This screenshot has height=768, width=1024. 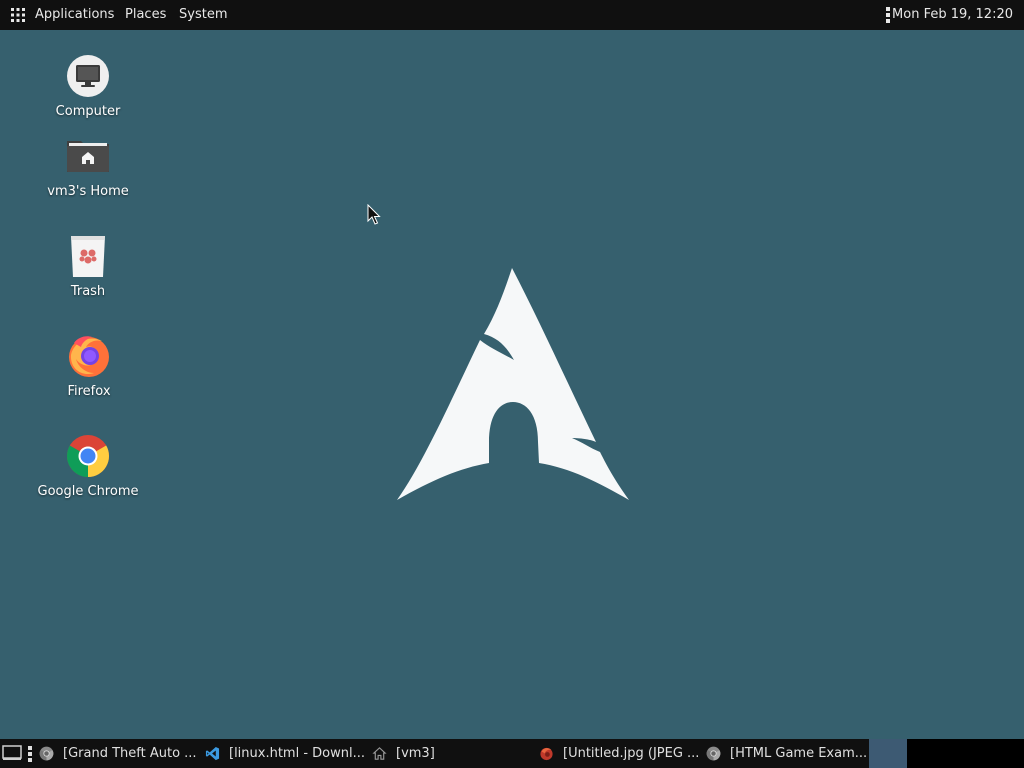 What do you see at coordinates (89, 356) in the screenshot?
I see `firefox-icon` at bounding box center [89, 356].